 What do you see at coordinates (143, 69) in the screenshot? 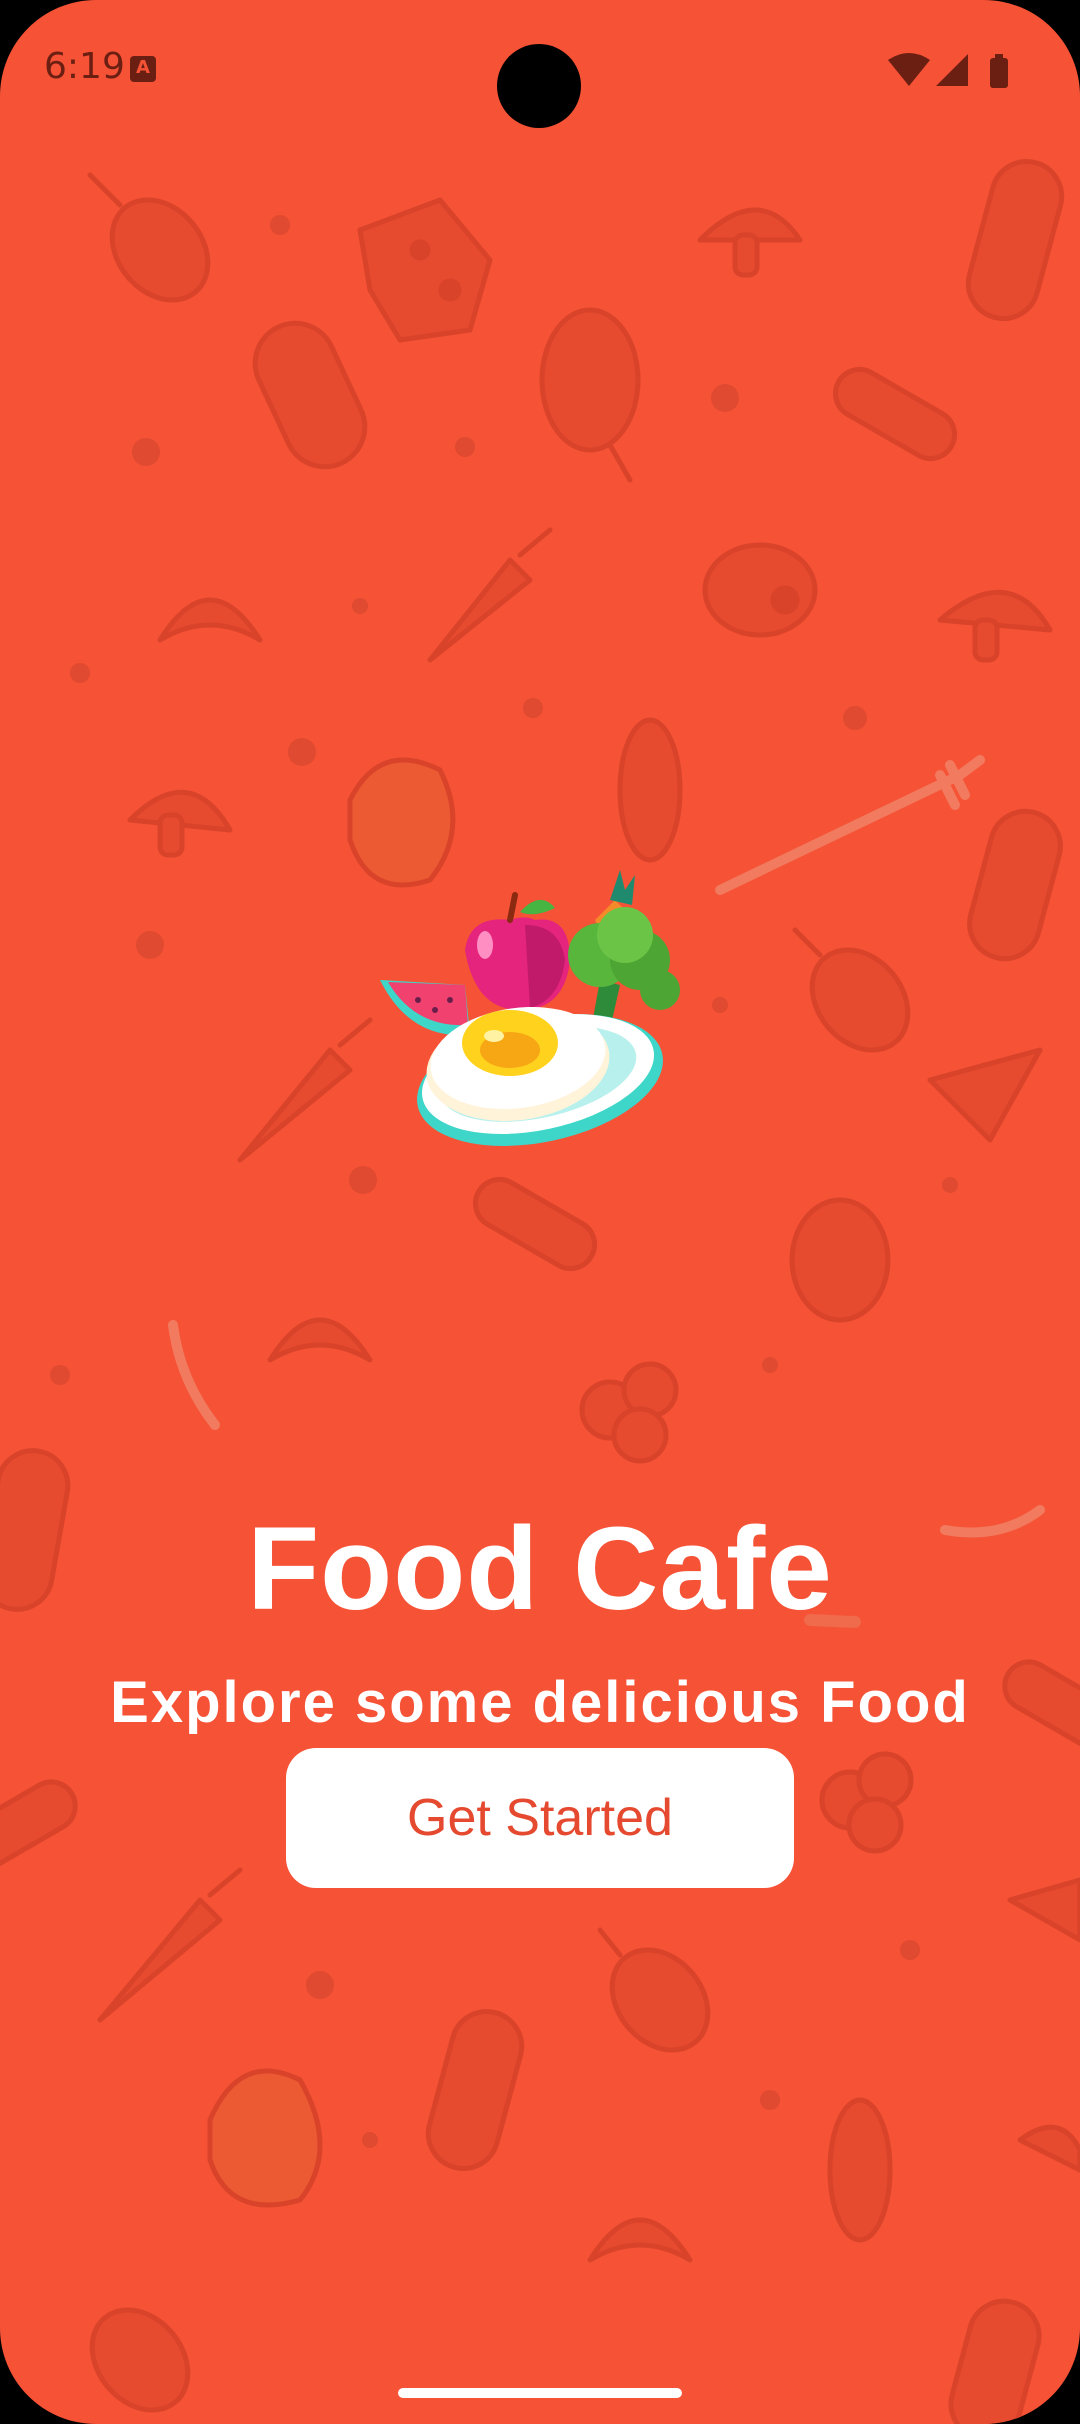
I see `a-letter-icon: A` at bounding box center [143, 69].